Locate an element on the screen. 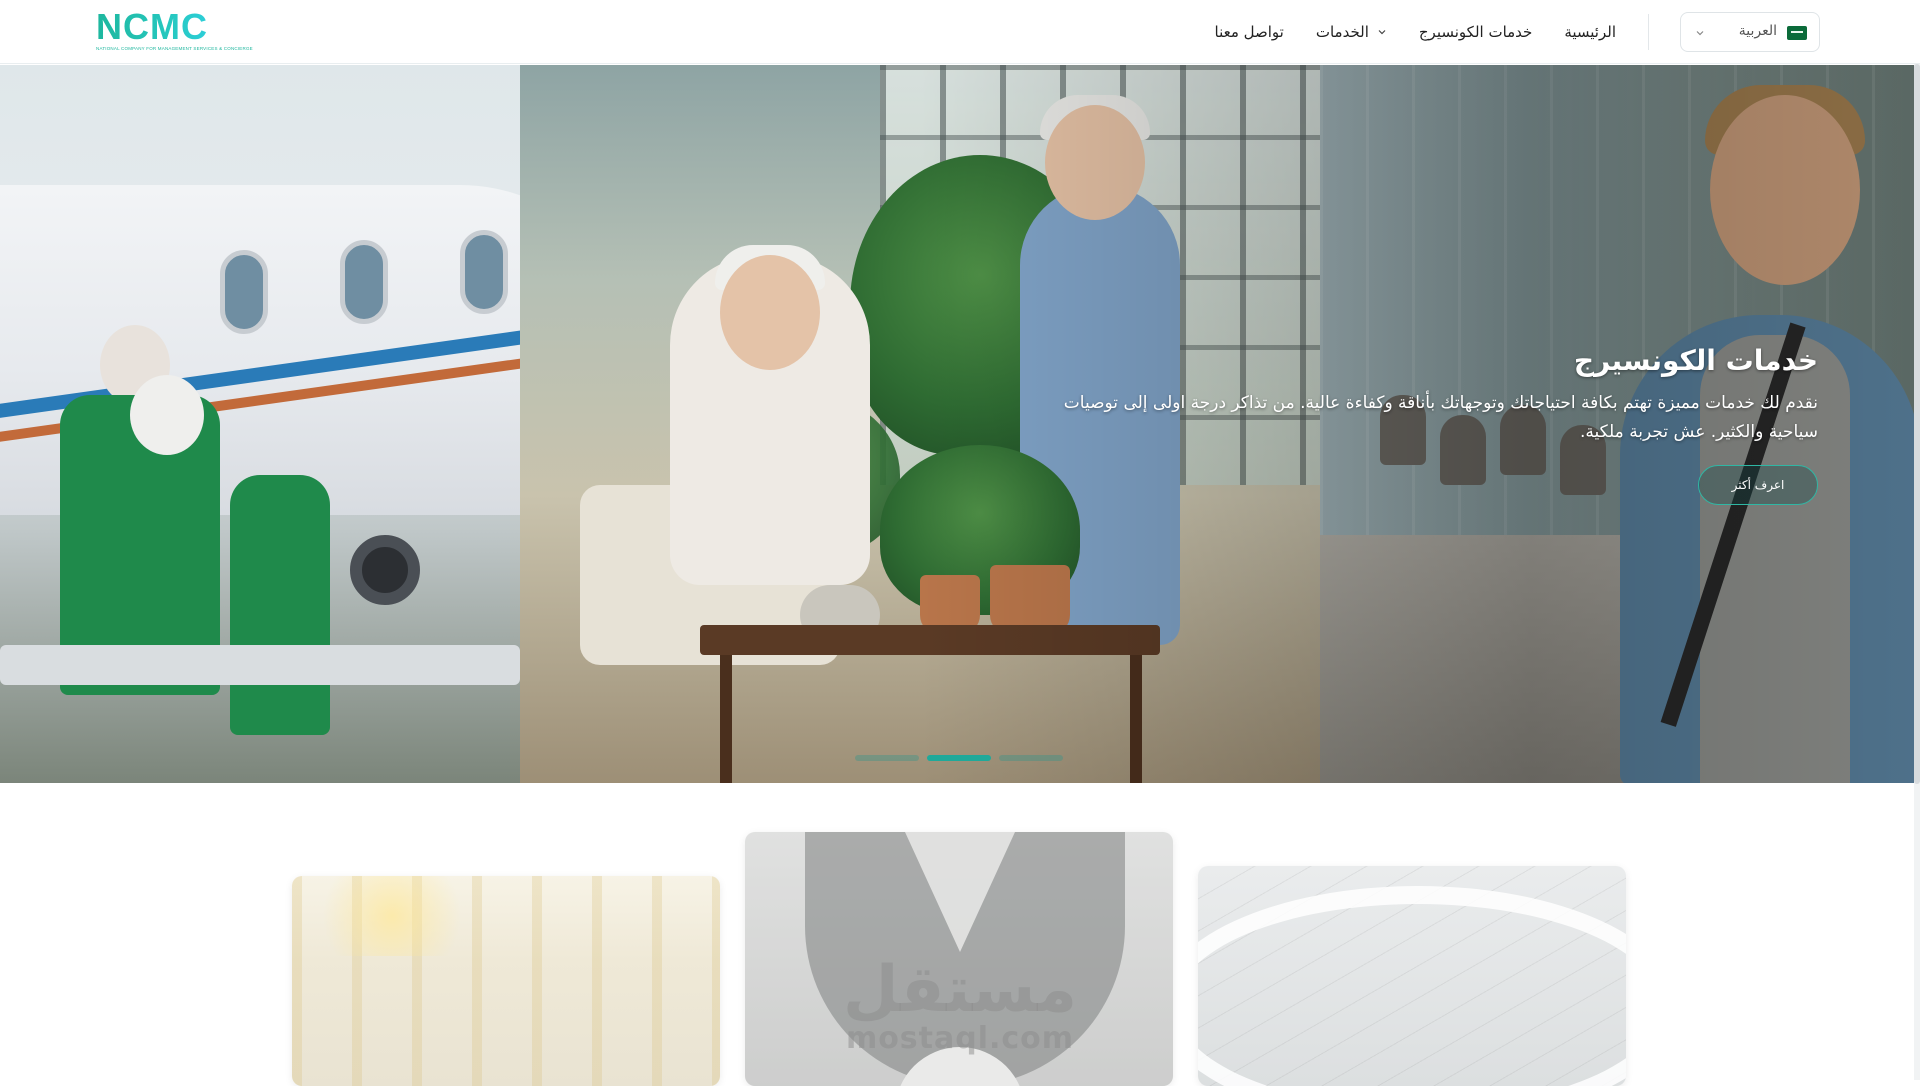  watermark-arabic: مستقل is located at coordinates (960, 990).